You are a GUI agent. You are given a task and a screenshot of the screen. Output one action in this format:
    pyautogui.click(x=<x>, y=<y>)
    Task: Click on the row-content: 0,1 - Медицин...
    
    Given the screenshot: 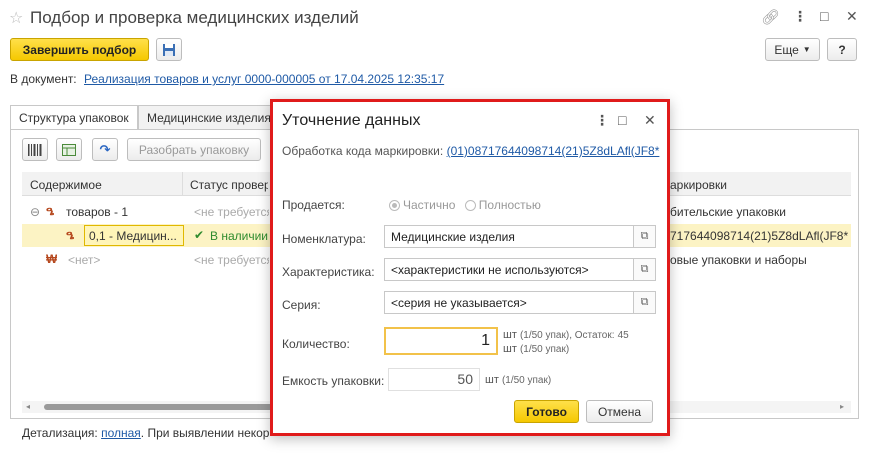 What is the action you would take?
    pyautogui.click(x=133, y=236)
    